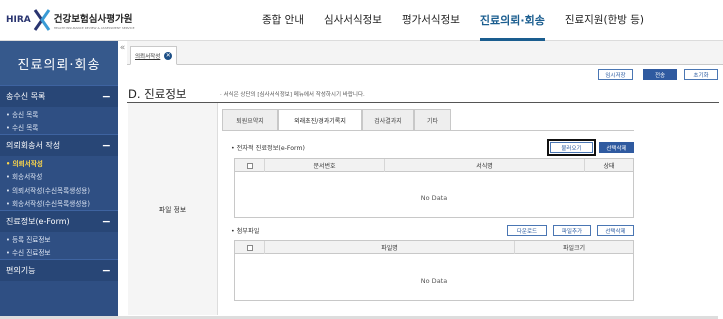  Describe the element at coordinates (21, 270) in the screenshot. I see `sidebar-section-label: 편의기능` at that location.